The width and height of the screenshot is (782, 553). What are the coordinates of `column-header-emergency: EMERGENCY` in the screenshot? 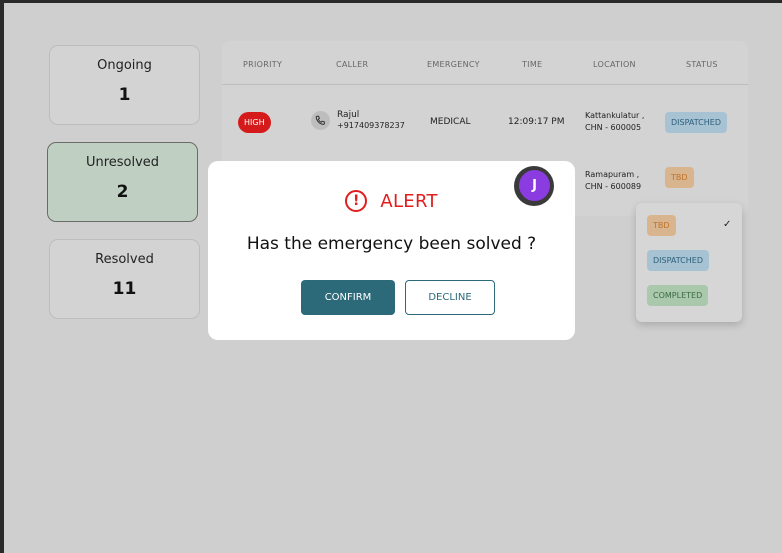 It's located at (453, 64).